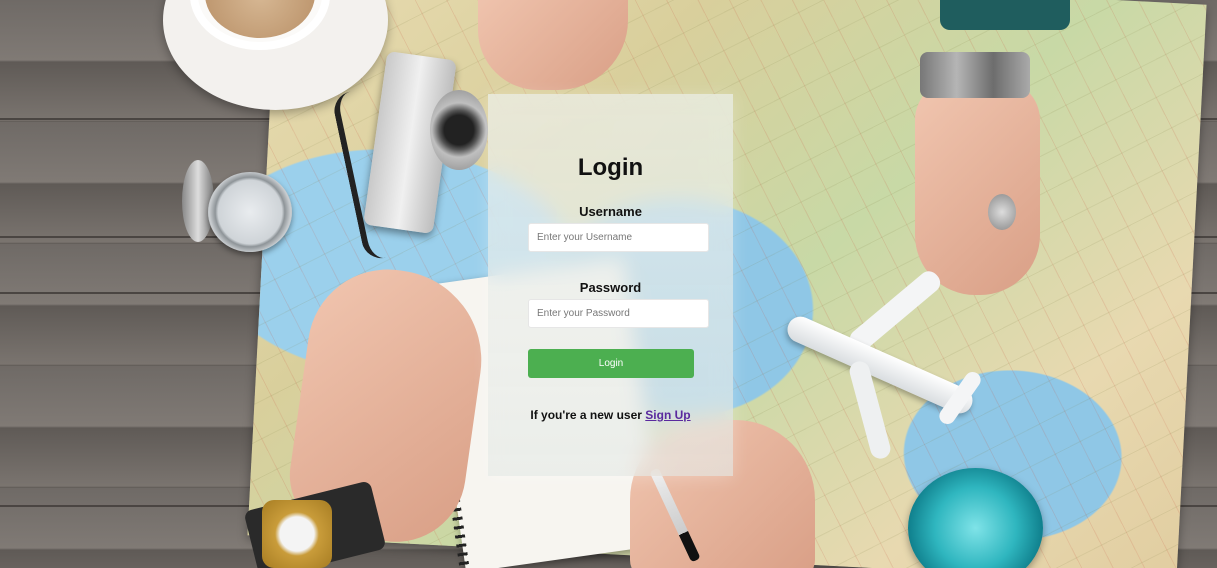 The image size is (1217, 568). Describe the element at coordinates (618, 237) in the screenshot. I see `username-input` at that location.